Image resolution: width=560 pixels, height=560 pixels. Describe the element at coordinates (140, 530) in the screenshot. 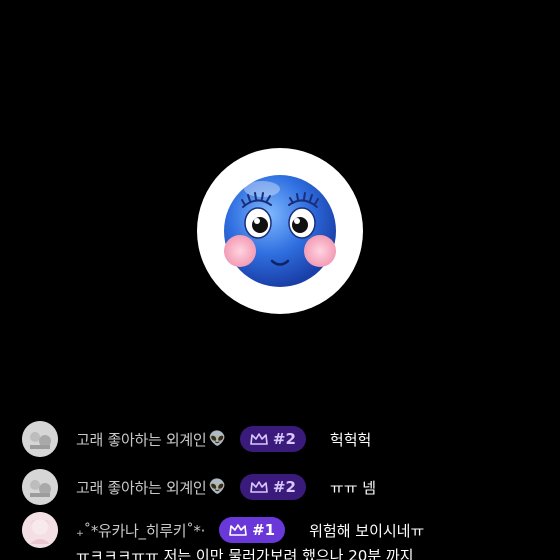

I see `chat-username: ₊˚*유카나_히루키˚*·` at that location.